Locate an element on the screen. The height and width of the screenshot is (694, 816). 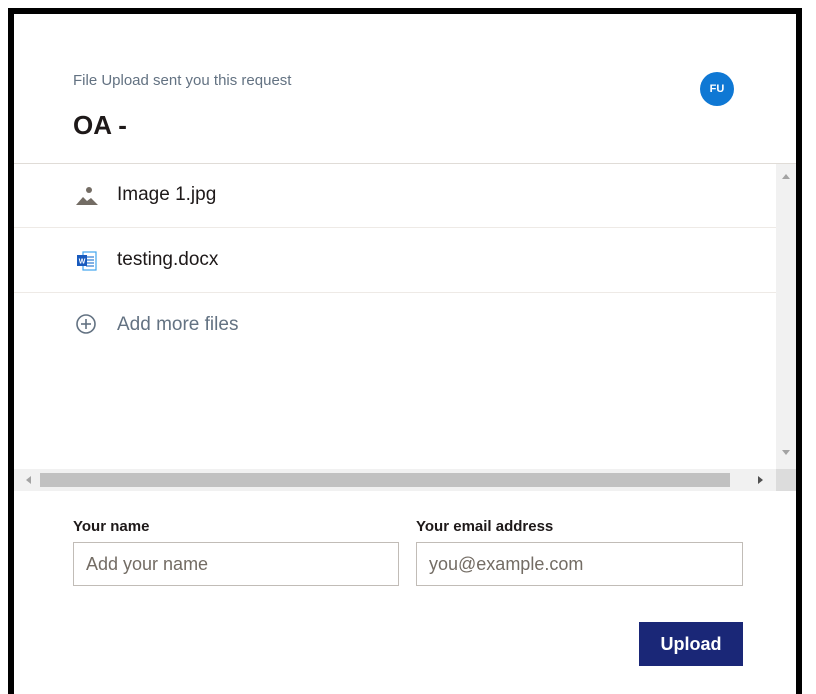
file-name: Image 1.jpg is located at coordinates (167, 194).